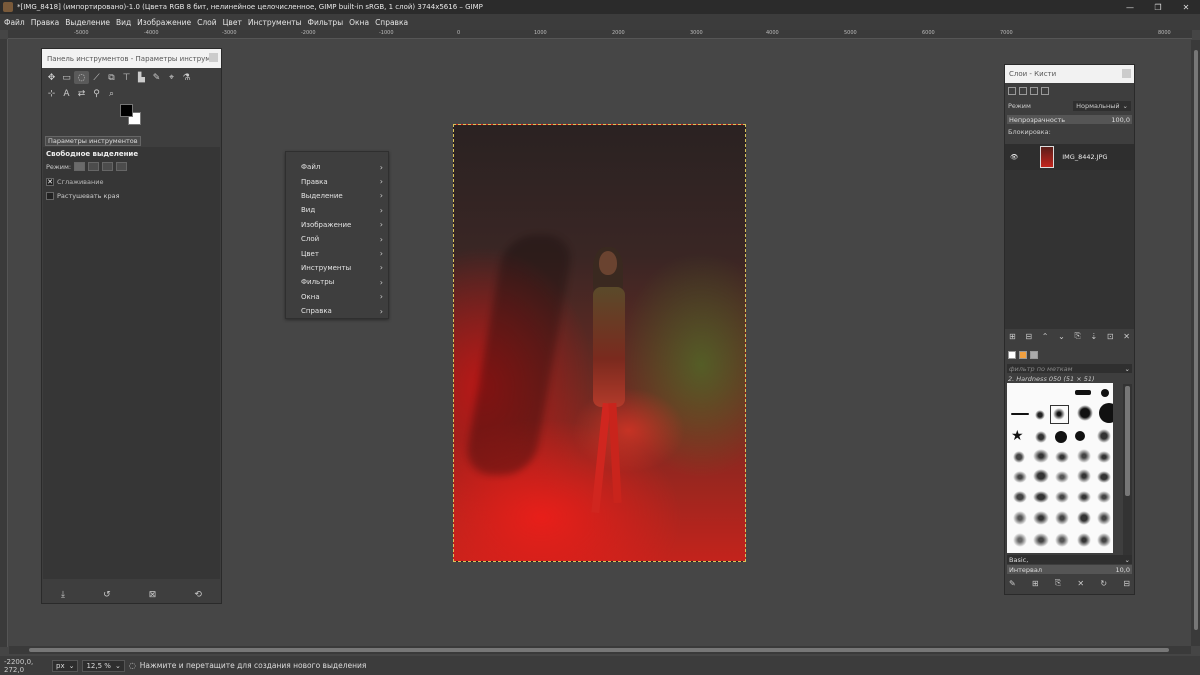 The width and height of the screenshot is (1200, 675). What do you see at coordinates (1069, 119) in the screenshot?
I see `opacity-slider: Непрозрачность 100,0` at bounding box center [1069, 119].